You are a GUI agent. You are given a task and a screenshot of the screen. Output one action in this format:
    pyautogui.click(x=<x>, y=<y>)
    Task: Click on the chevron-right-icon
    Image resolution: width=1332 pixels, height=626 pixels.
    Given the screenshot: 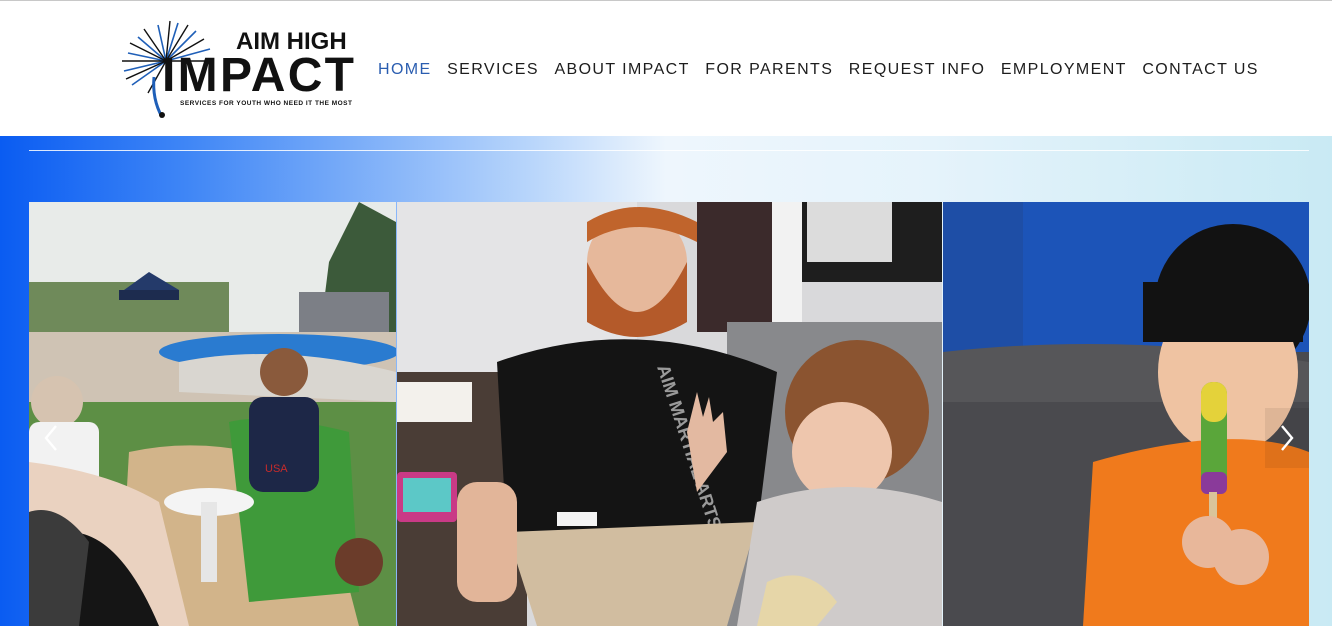 What is the action you would take?
    pyautogui.click(x=1287, y=438)
    